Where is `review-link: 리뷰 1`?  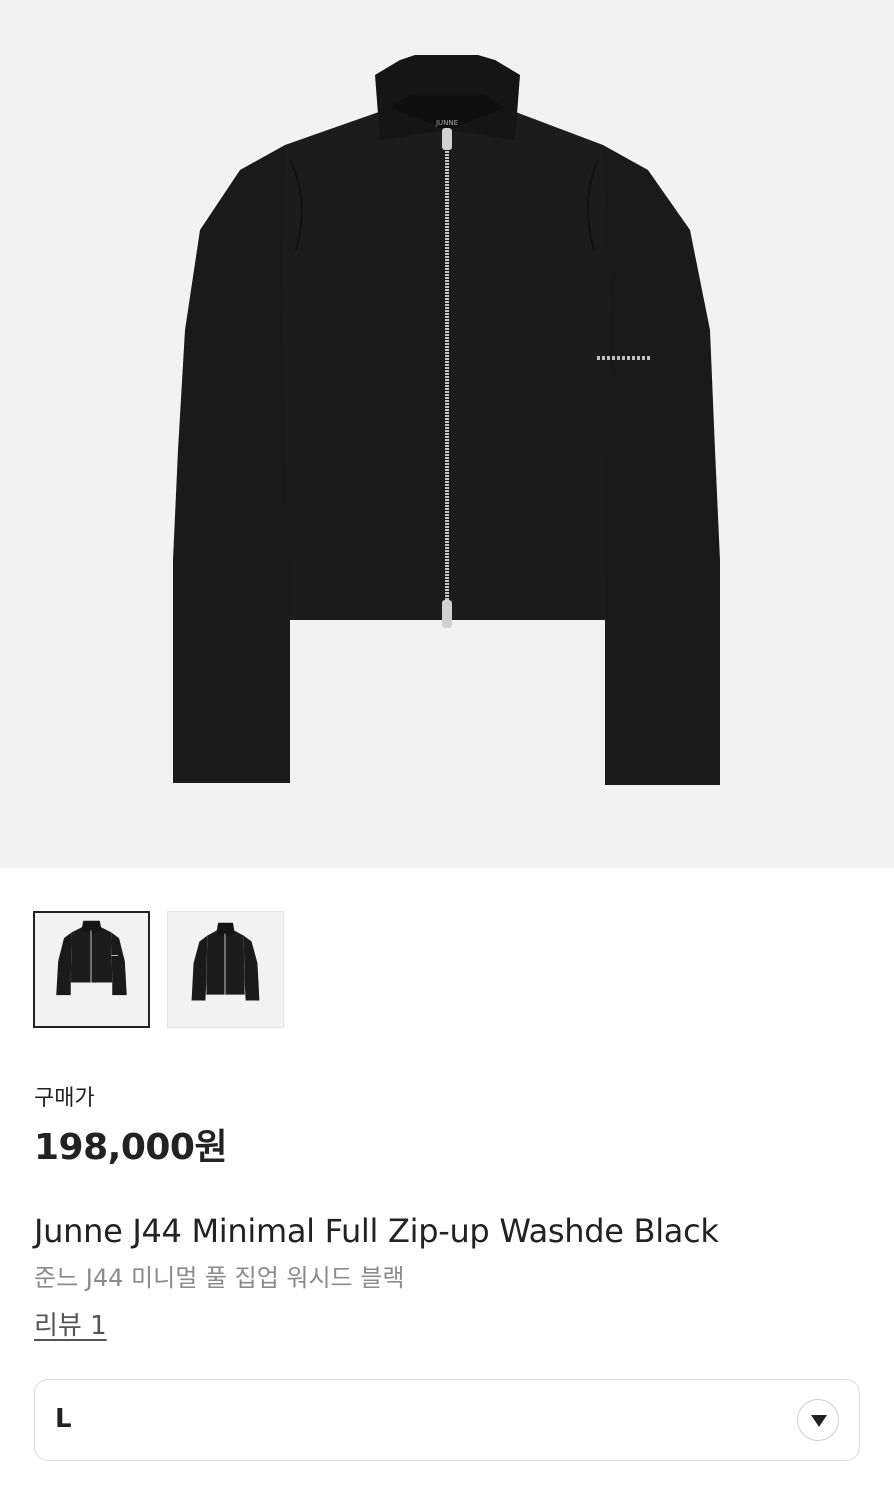 review-link: 리뷰 1 is located at coordinates (70, 1323).